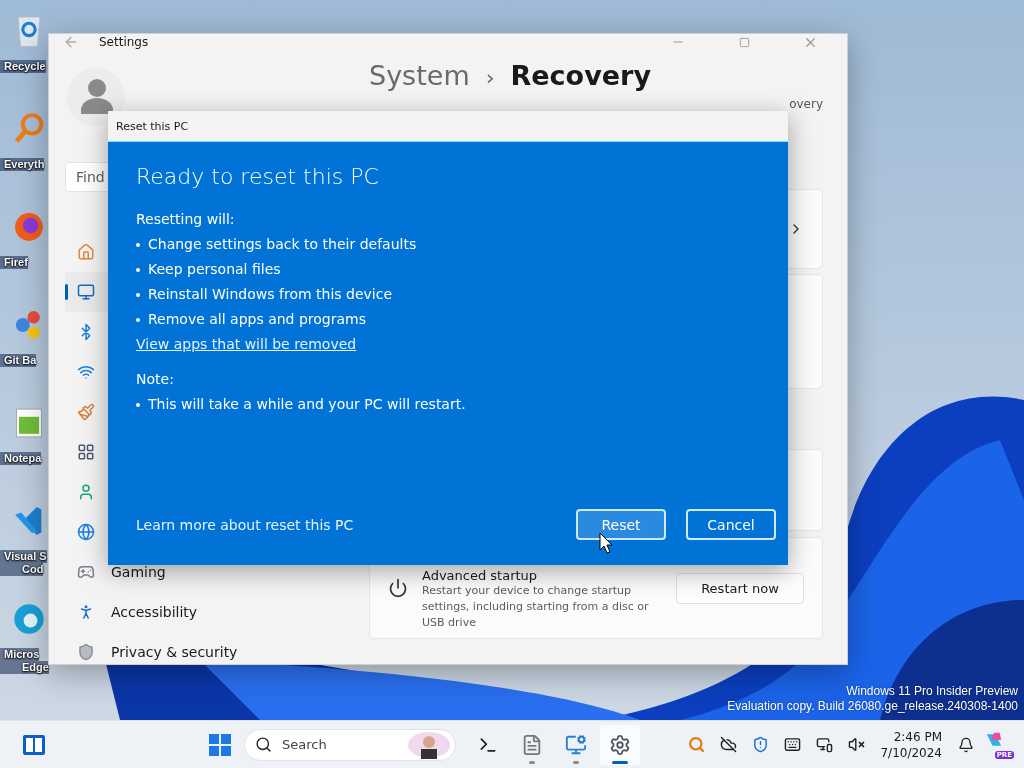 The width and height of the screenshot is (1024, 768). What do you see at coordinates (152, 126) in the screenshot?
I see `dialog-title: Reset this PC` at bounding box center [152, 126].